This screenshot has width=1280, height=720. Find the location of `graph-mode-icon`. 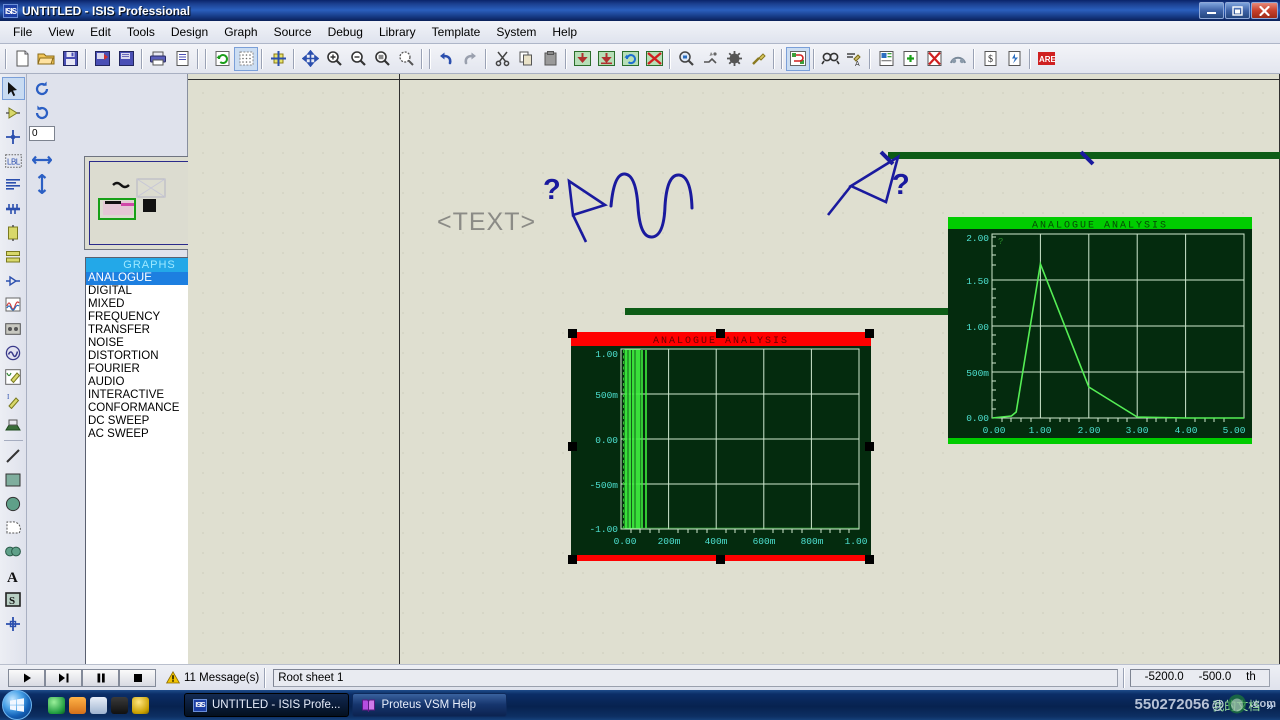

graph-mode-icon is located at coordinates (13, 304).